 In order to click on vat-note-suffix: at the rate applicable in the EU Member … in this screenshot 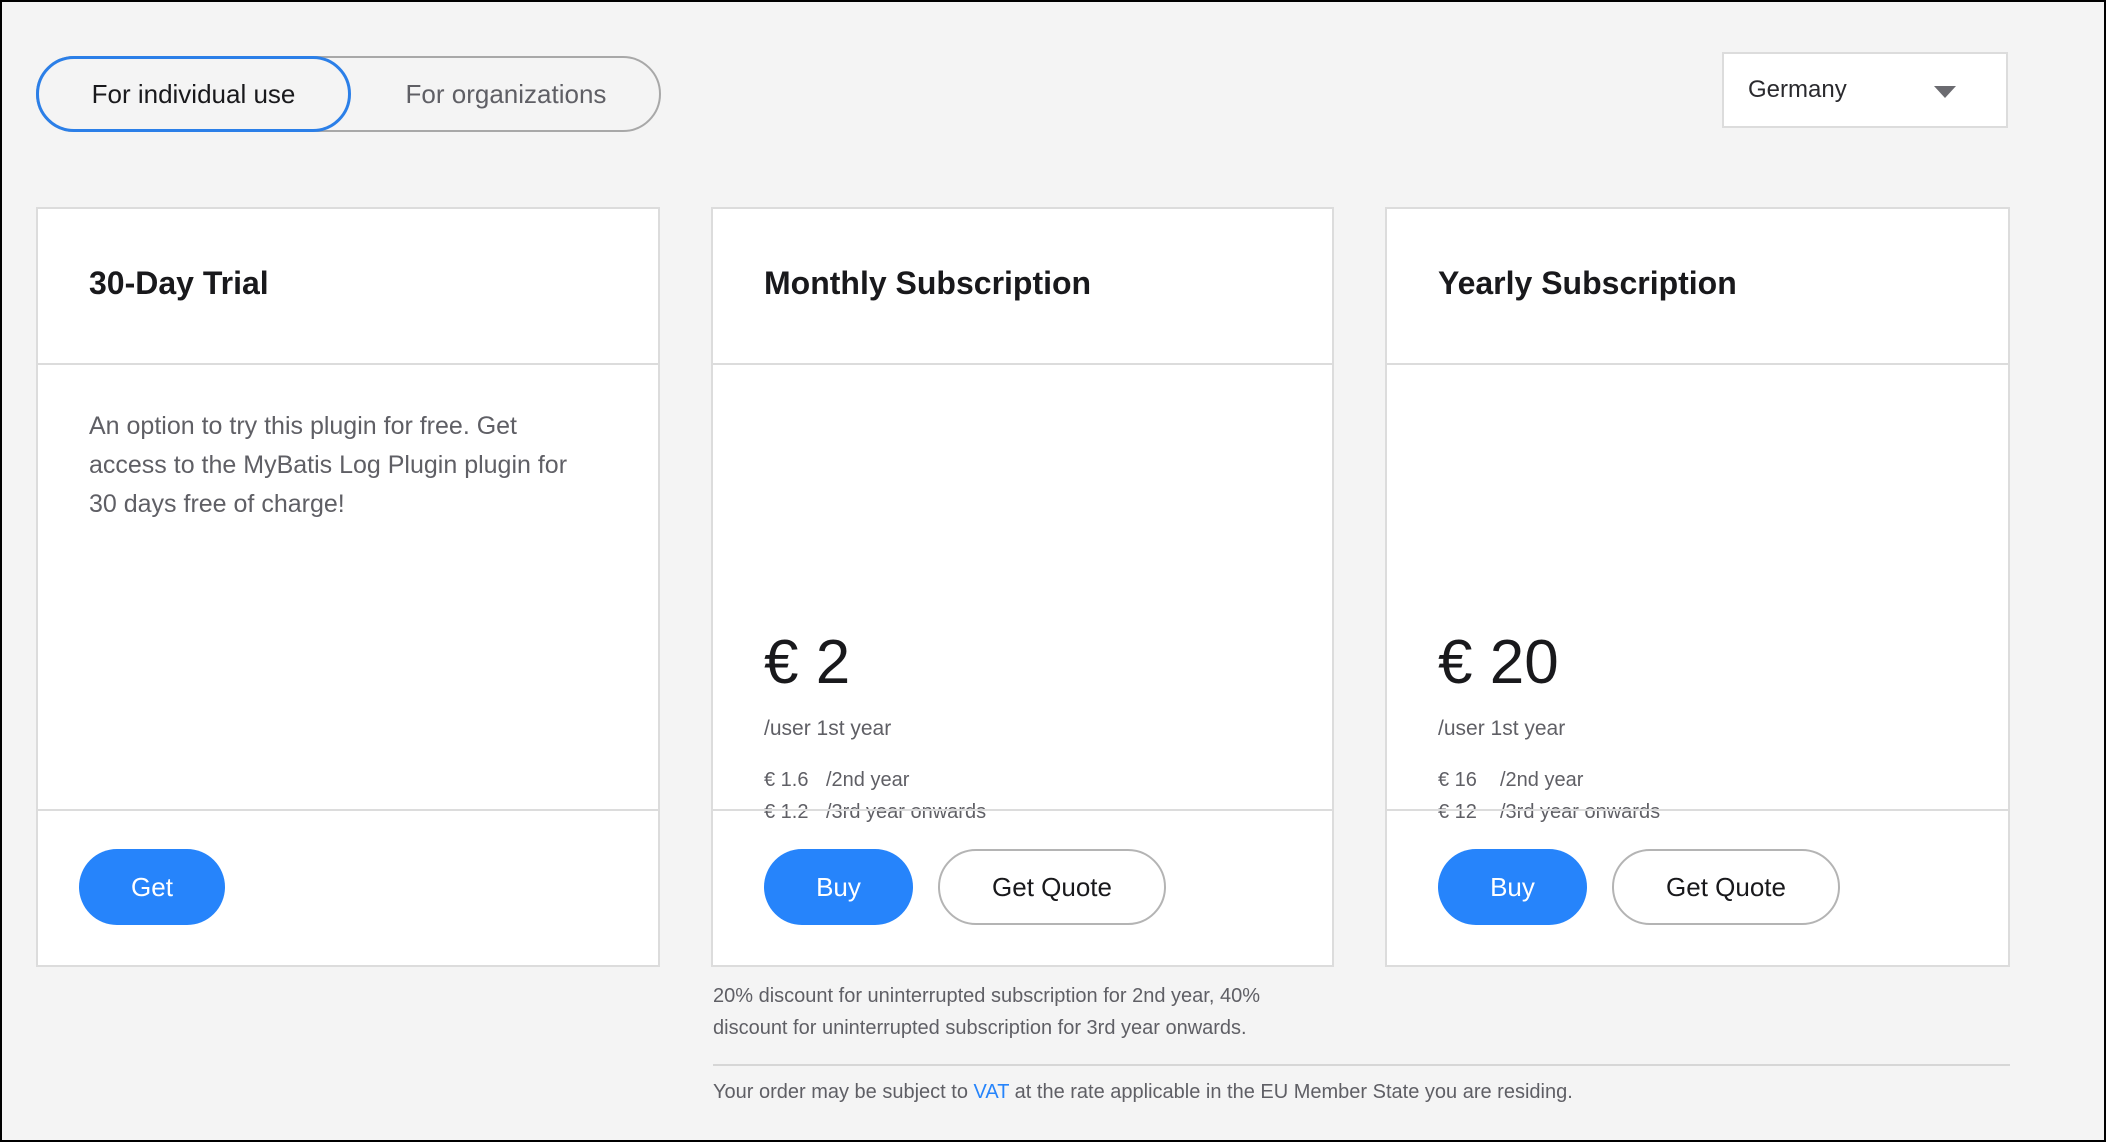, I will do `click(1291, 1092)`.